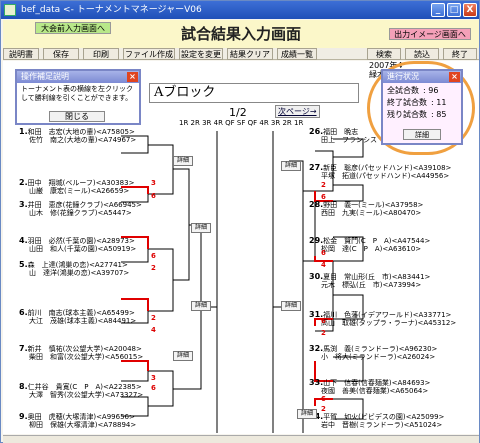 Image resolution: width=480 pixels, height=443 pixels. What do you see at coordinates (78, 136) in the screenshot?
I see `player-1: 1.和田 志宏(大地の輩)<A75805> 佐竹 南之(大地の輩)<A74967>` at bounding box center [78, 136].